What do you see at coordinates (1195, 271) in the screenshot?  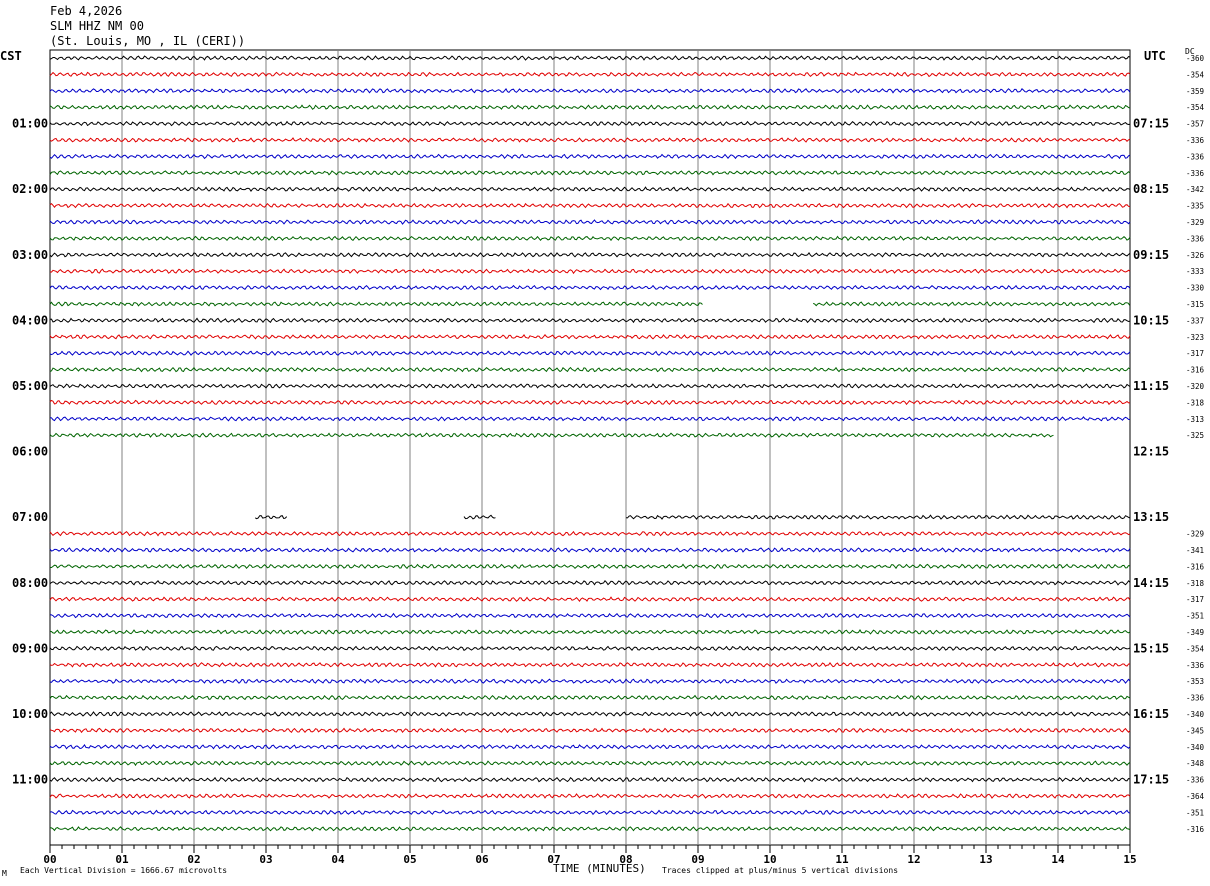 I see `dc-offset-label: -333` at bounding box center [1195, 271].